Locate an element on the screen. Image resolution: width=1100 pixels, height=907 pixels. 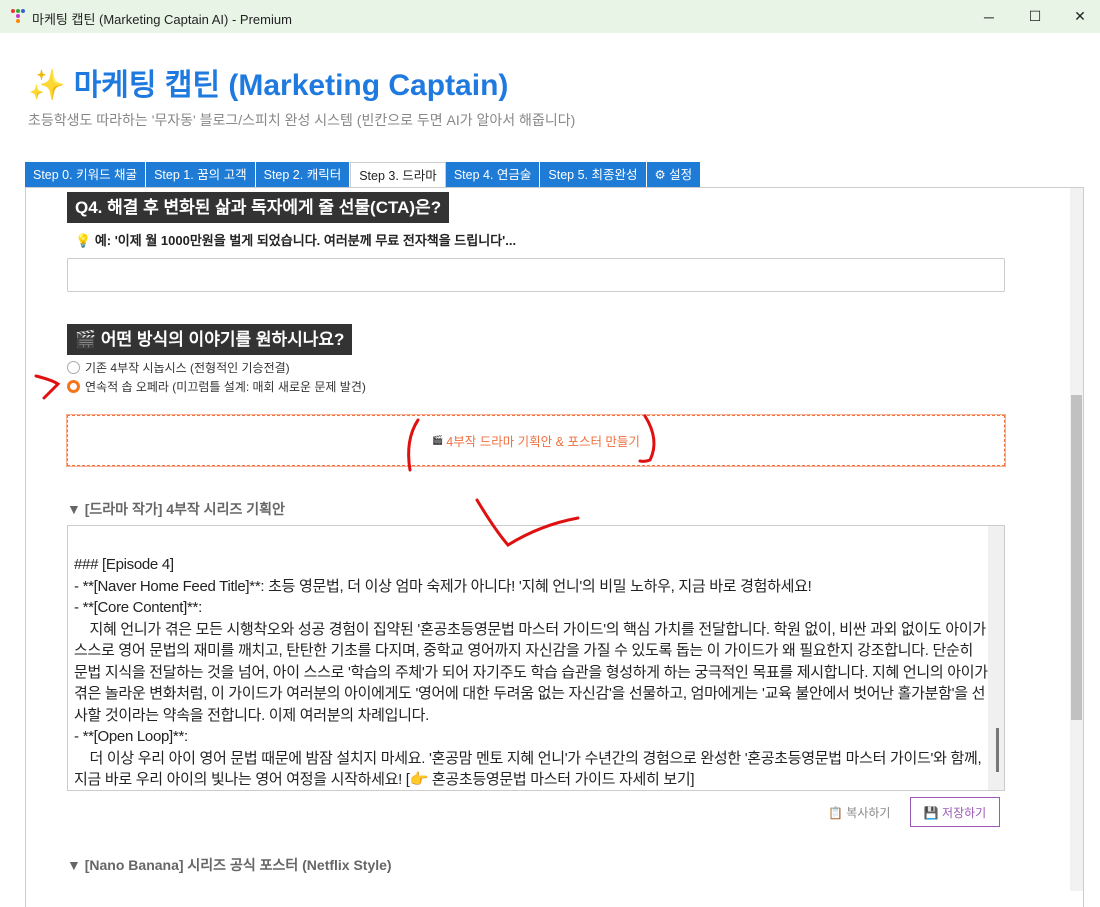
tab-step3: Step 3. 드라마 is located at coordinates (398, 175).